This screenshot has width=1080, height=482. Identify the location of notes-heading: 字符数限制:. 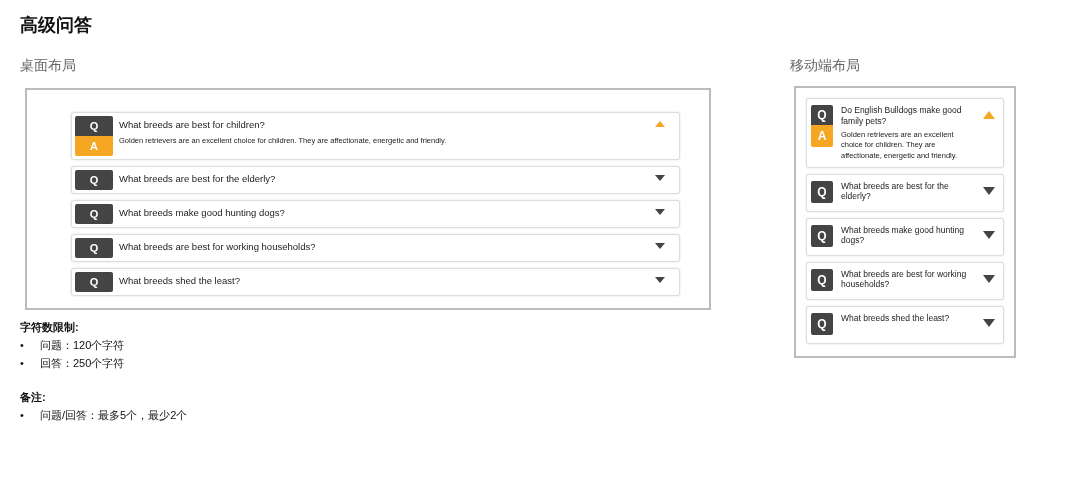
(50, 327).